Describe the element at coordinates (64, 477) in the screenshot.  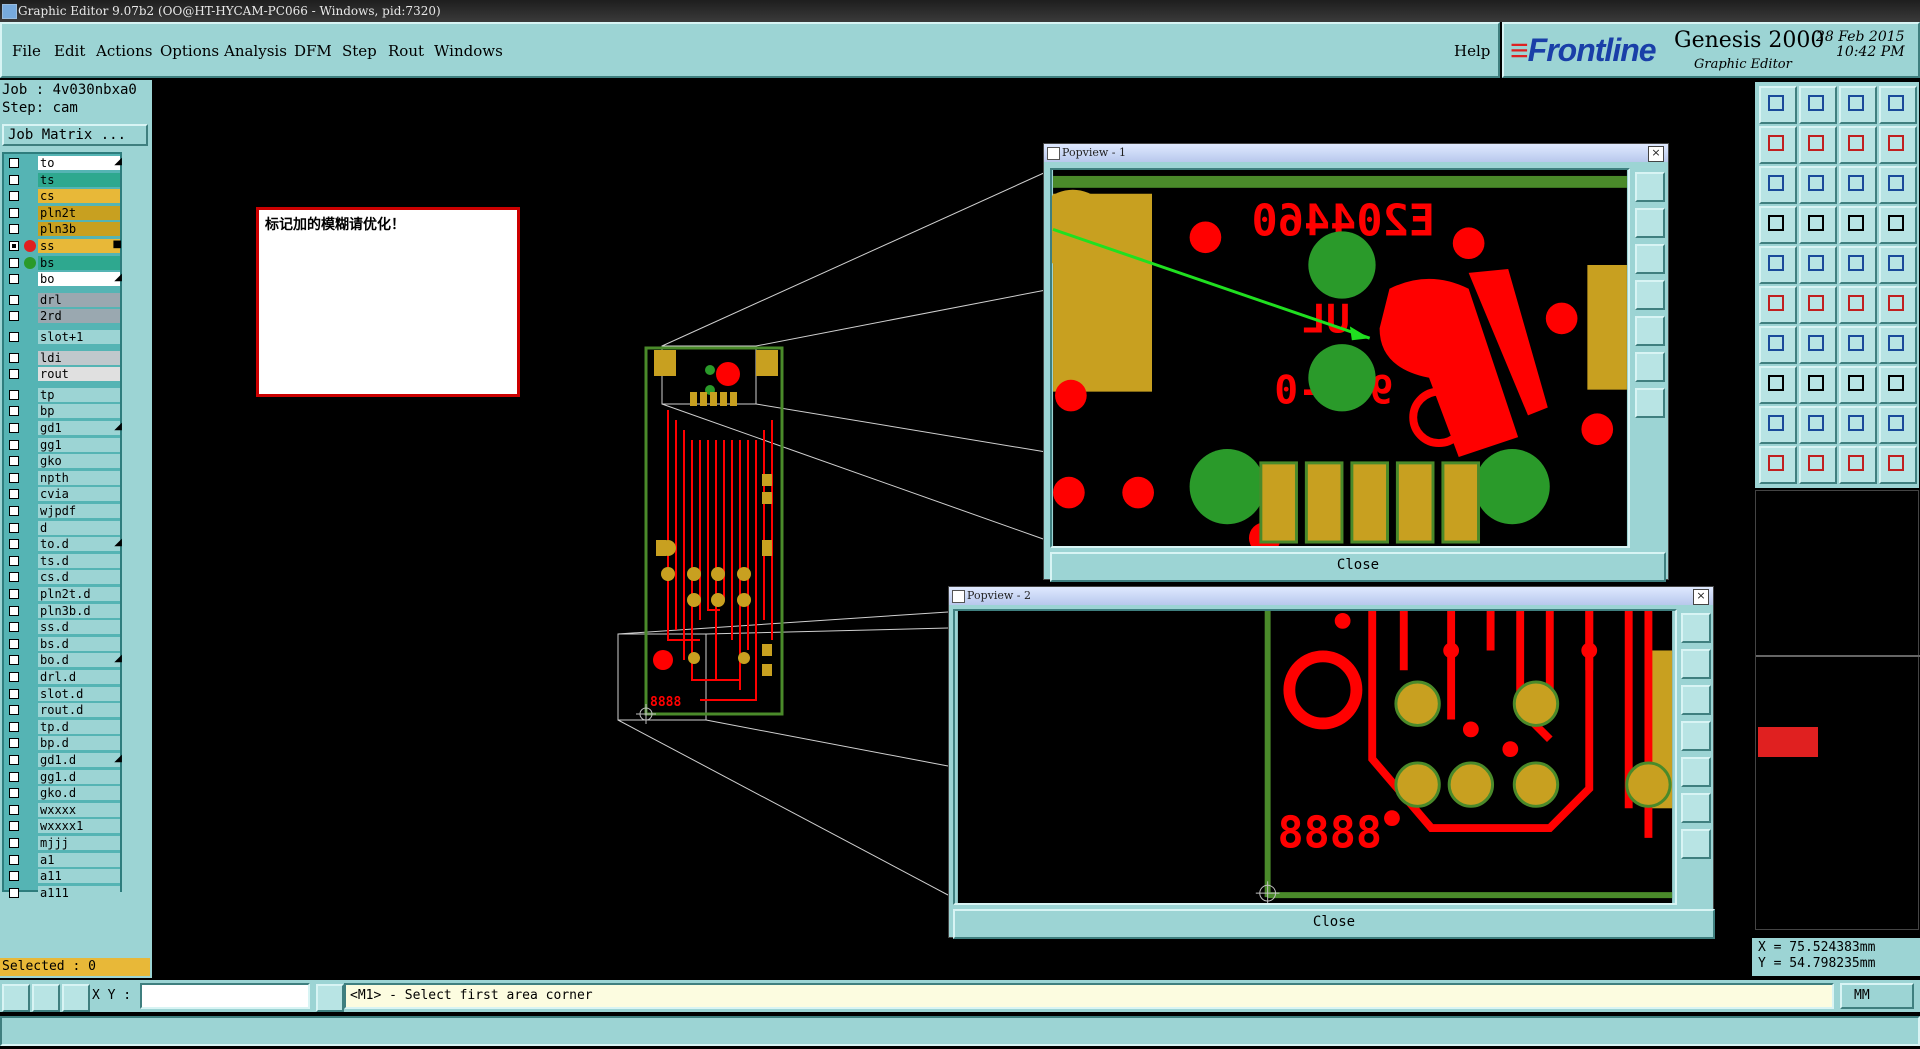
I see `layer-row: npth` at that location.